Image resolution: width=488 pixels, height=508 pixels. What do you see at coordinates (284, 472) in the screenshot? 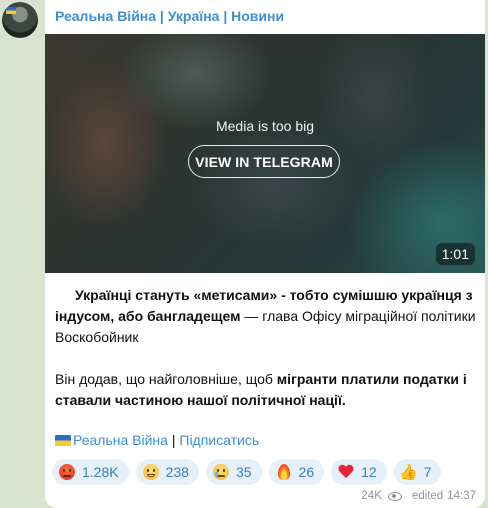
I see `fire-icon` at bounding box center [284, 472].